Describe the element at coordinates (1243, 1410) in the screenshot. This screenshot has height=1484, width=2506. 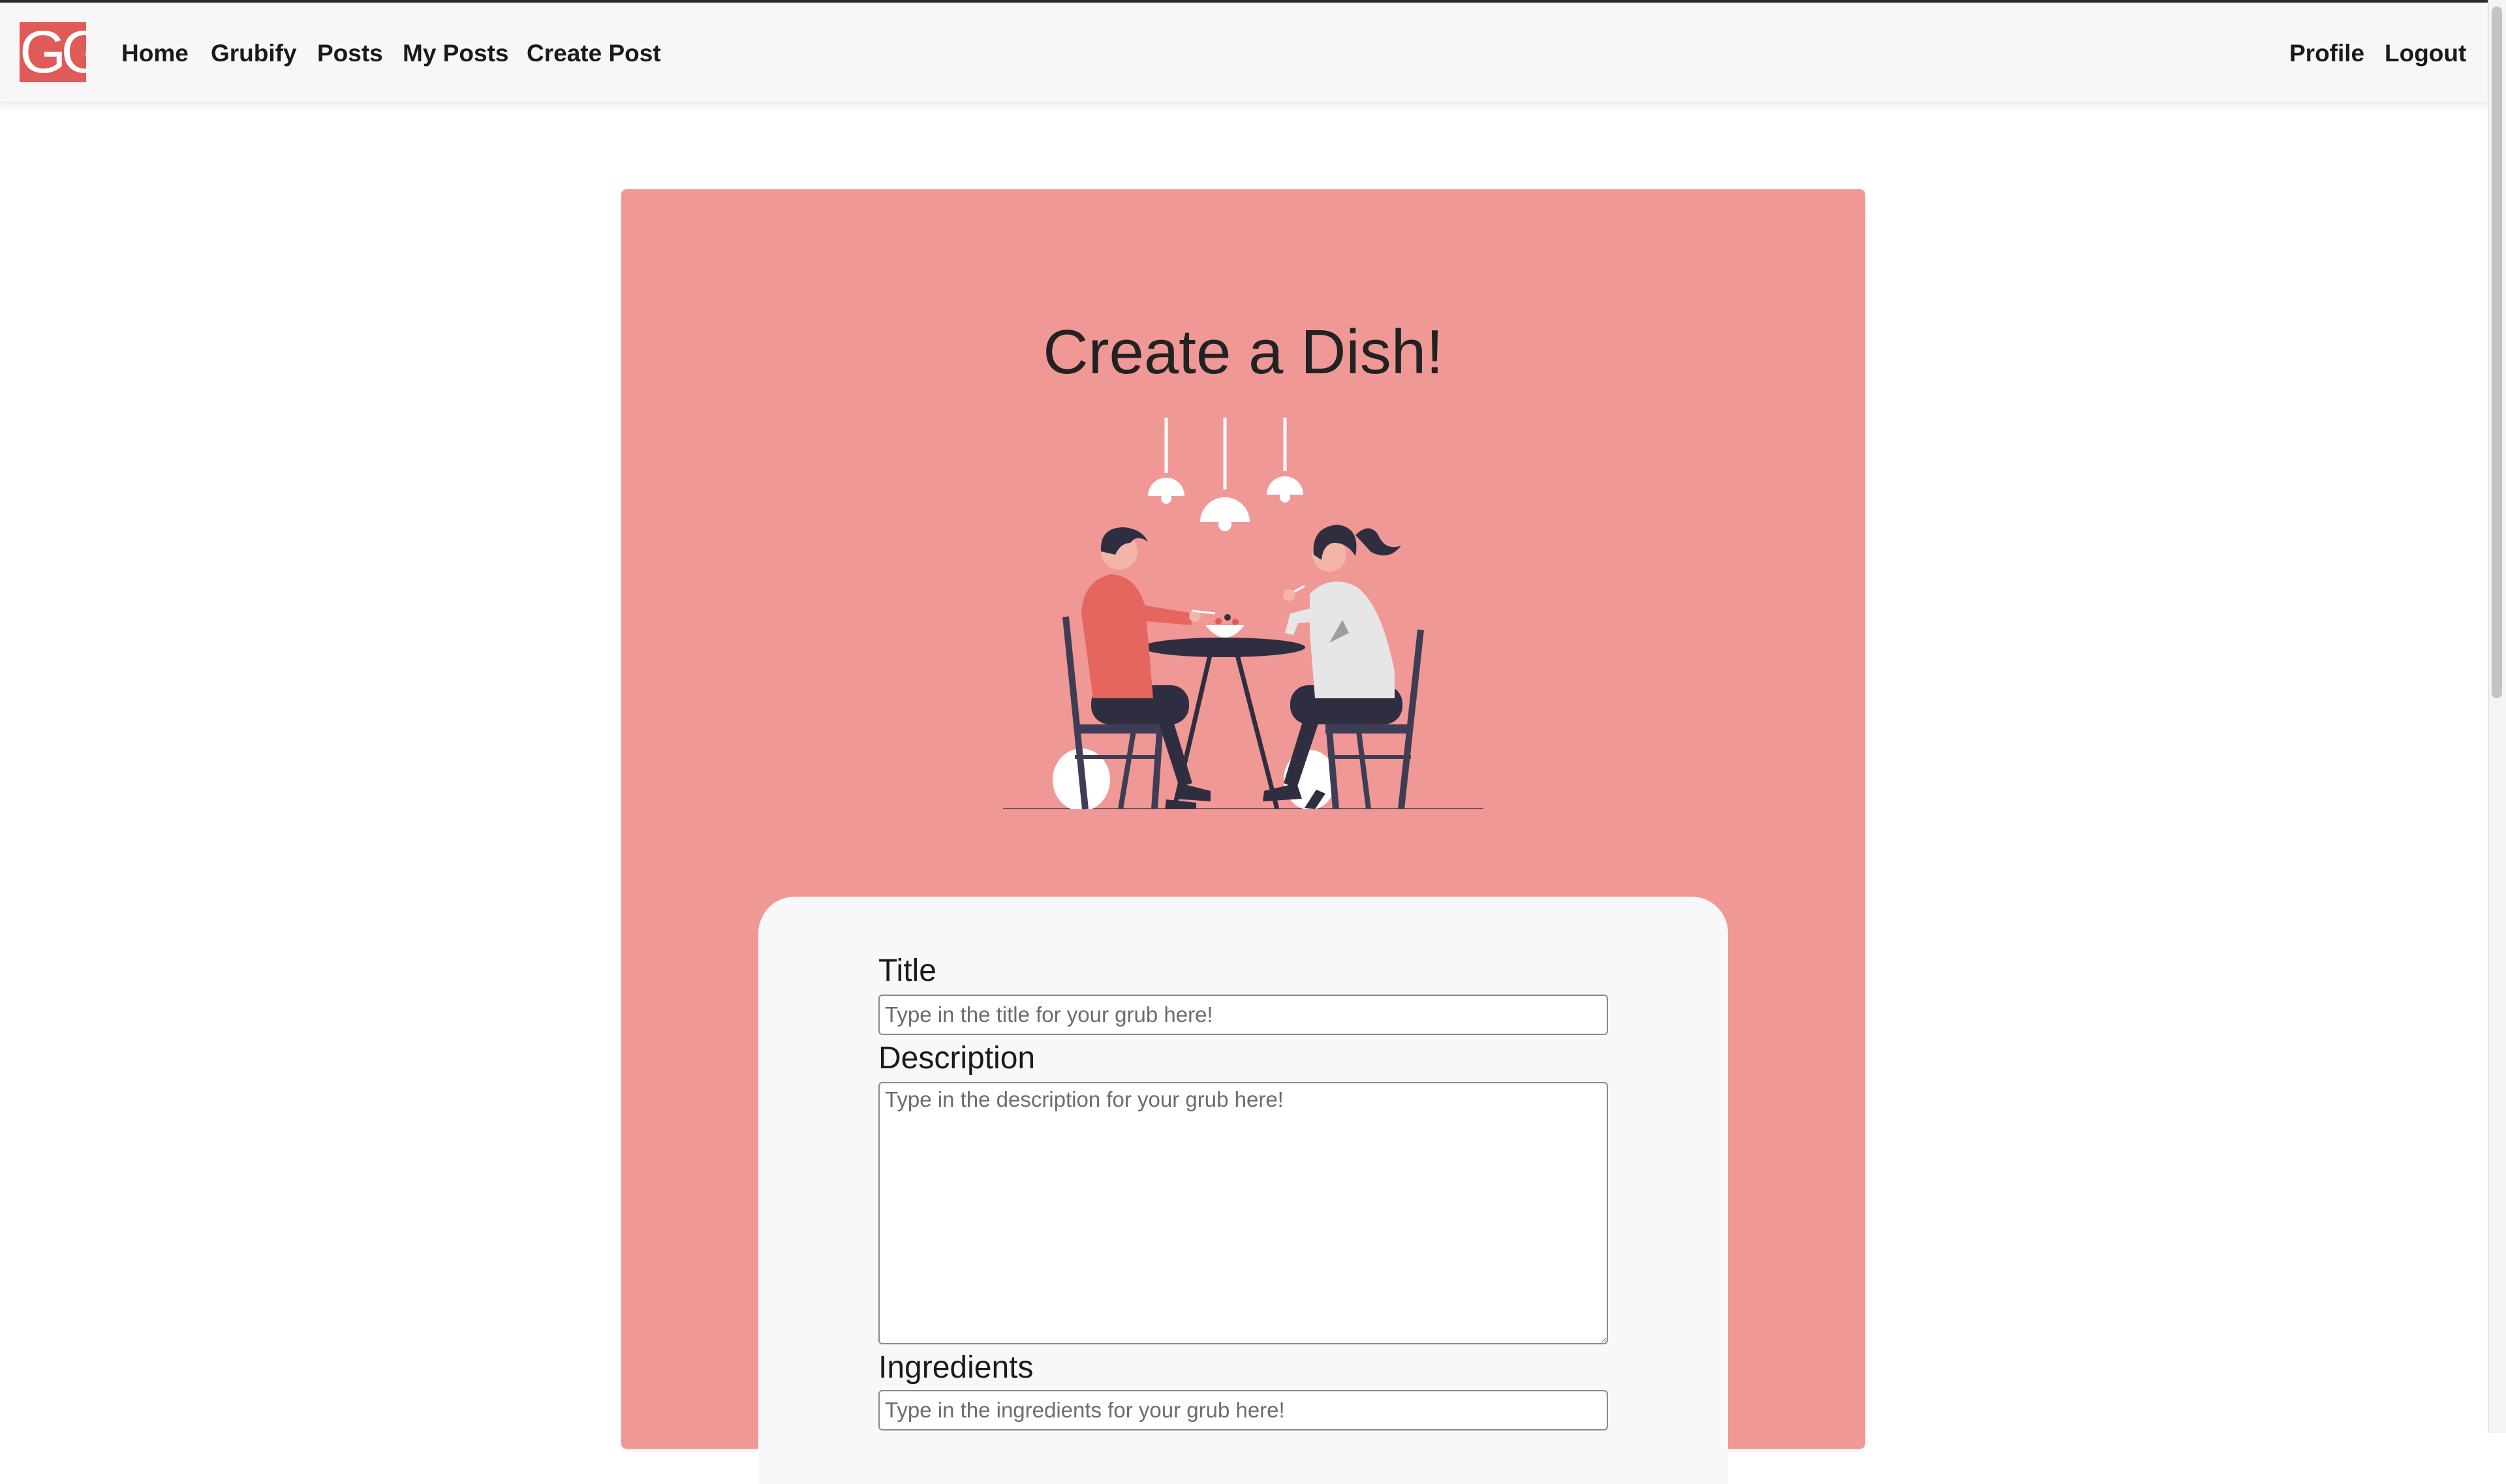
I see `ingredients-input` at that location.